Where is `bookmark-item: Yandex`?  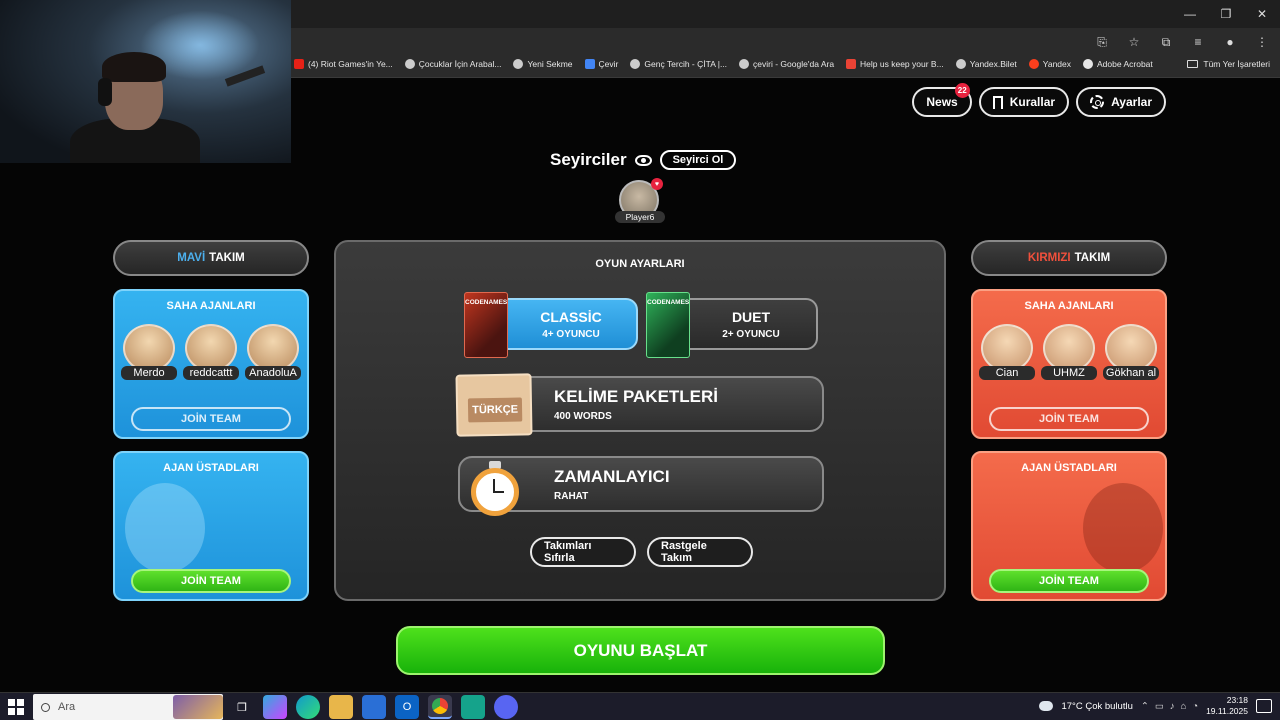 bookmark-item: Yandex is located at coordinates (1049, 64).